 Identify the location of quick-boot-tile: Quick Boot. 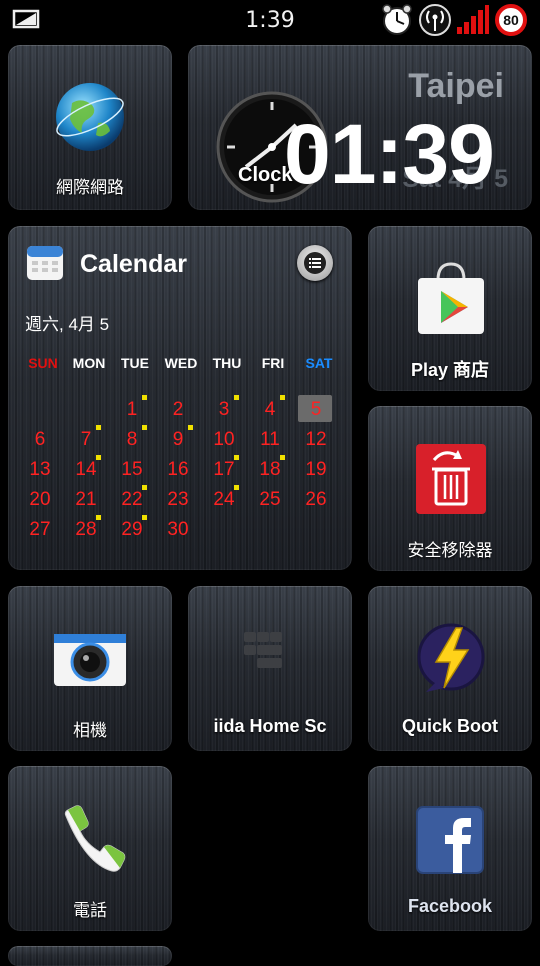
(450, 668).